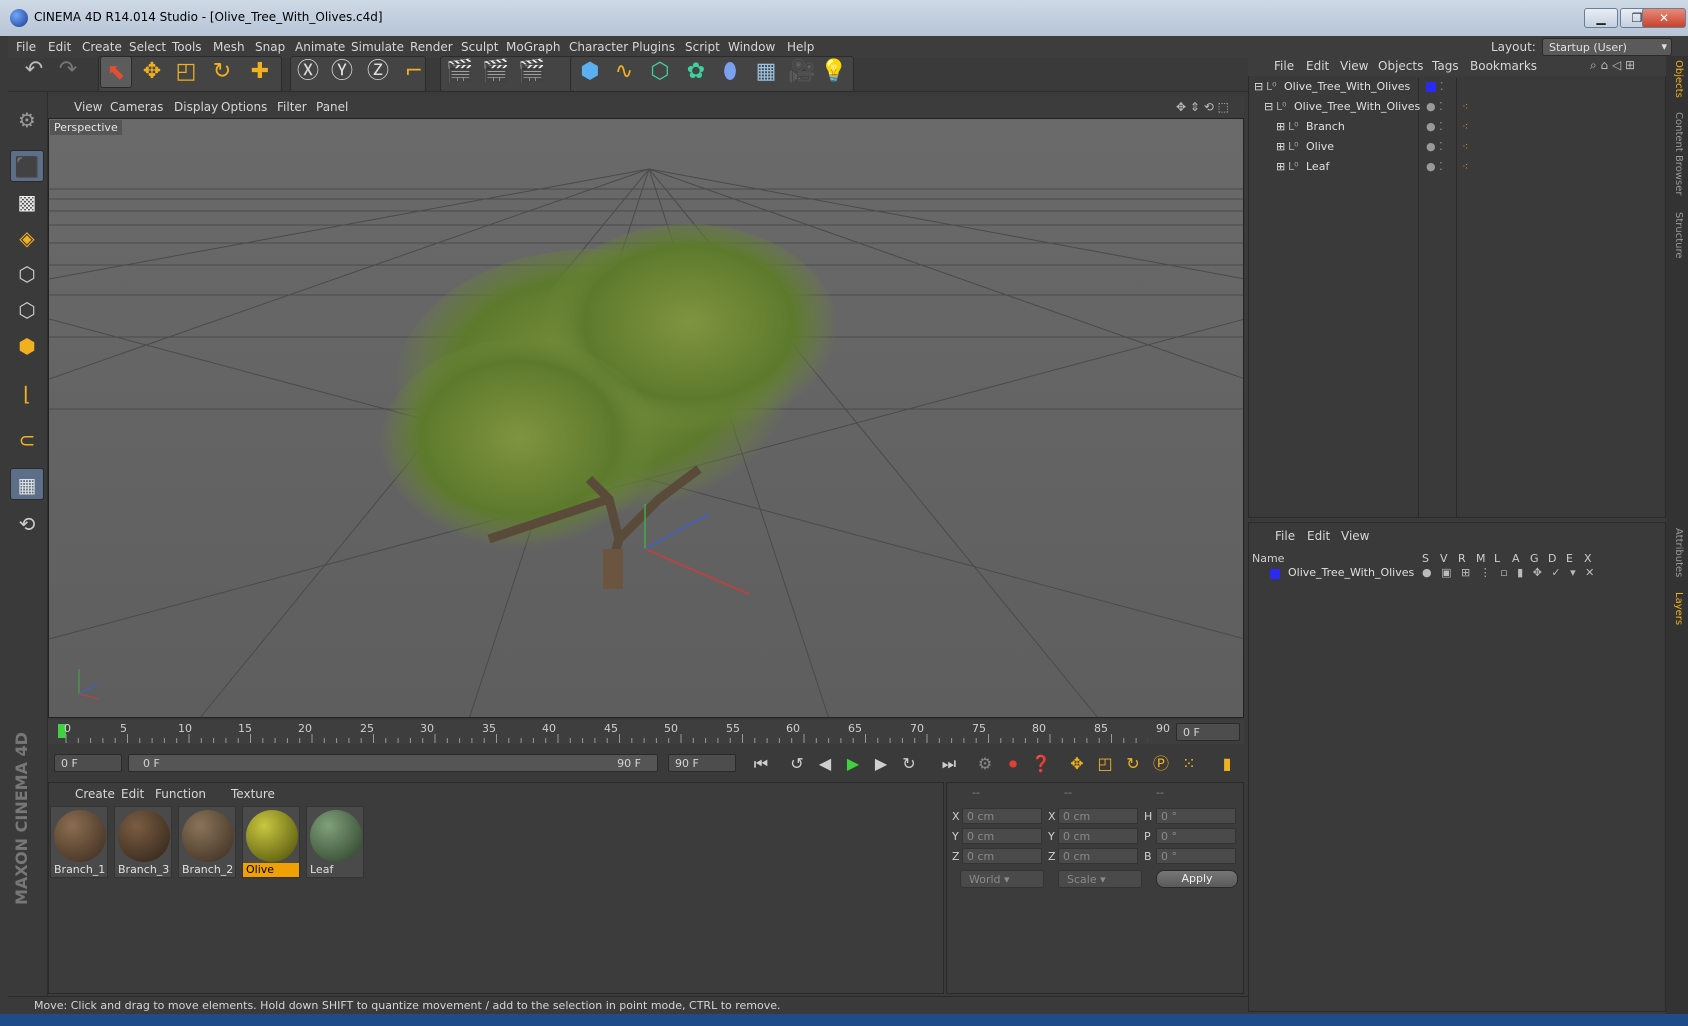  I want to click on x-axis-icon: Ⓧ, so click(308, 72).